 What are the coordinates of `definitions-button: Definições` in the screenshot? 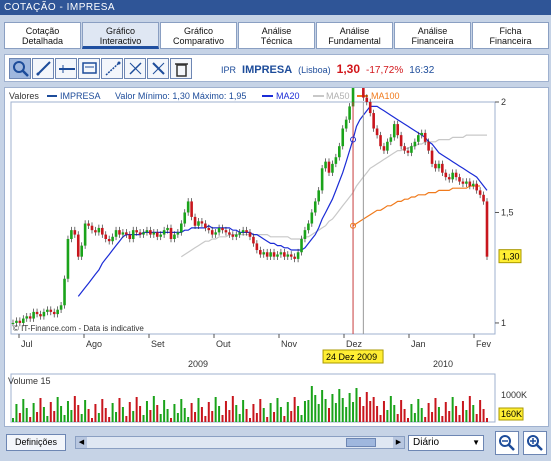 It's located at (36, 442).